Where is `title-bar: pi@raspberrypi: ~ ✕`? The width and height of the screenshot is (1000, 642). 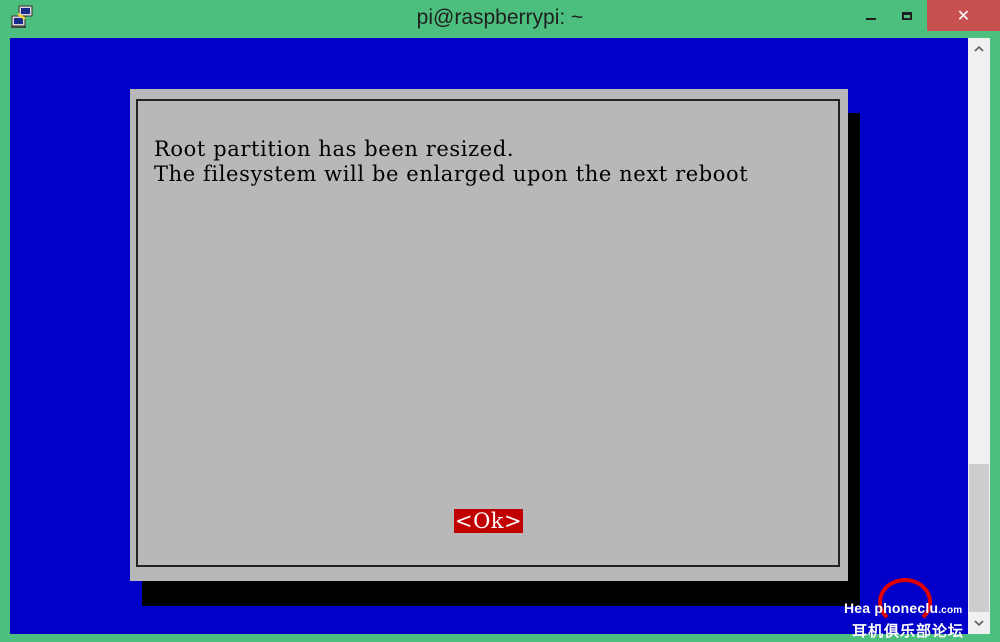
title-bar: pi@raspberrypi: ~ ✕ is located at coordinates (500, 19).